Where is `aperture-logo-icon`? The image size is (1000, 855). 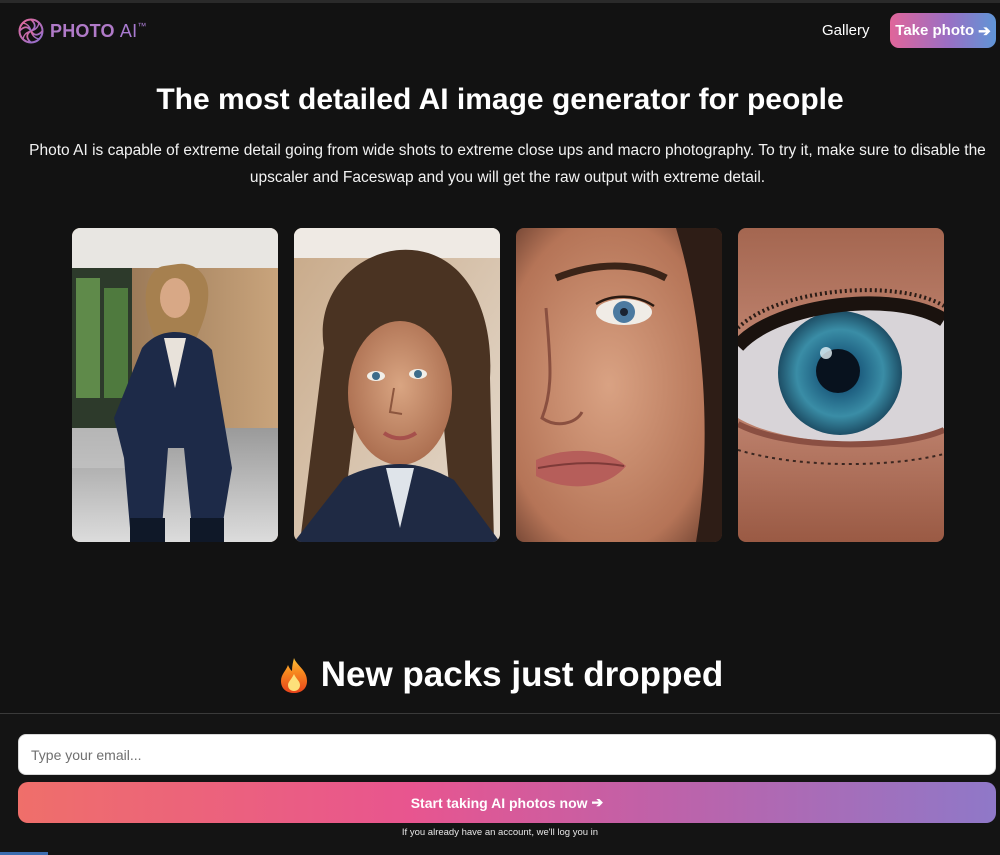 aperture-logo-icon is located at coordinates (31, 31).